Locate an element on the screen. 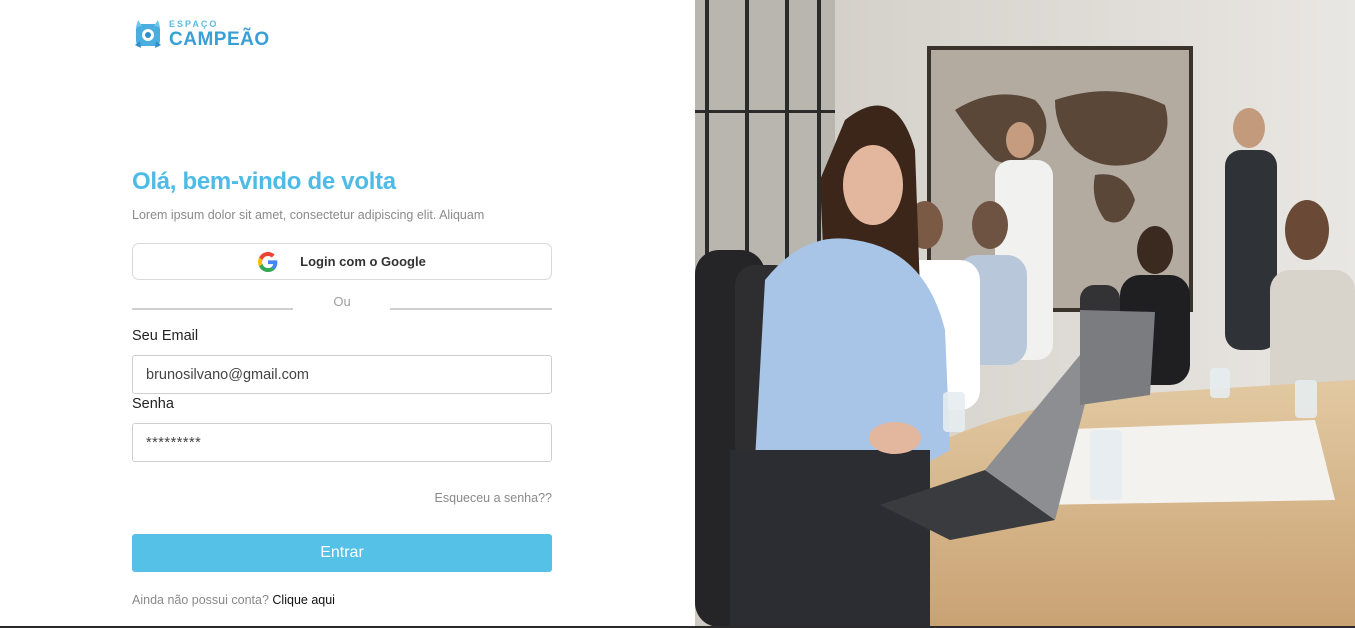 The width and height of the screenshot is (1355, 628). google-login-button: Login com o Google is located at coordinates (342, 261).